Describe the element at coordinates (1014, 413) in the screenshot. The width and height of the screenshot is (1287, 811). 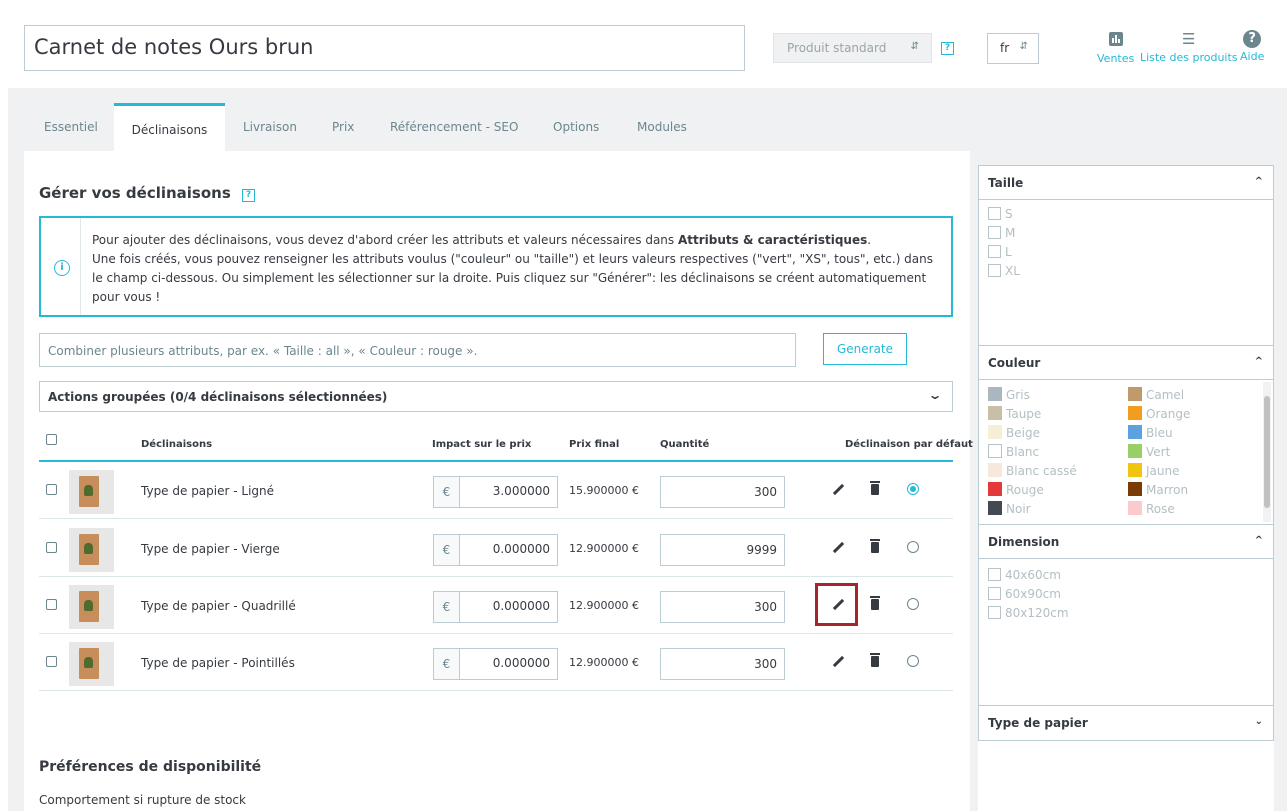
I see `color-option: Taupe` at that location.